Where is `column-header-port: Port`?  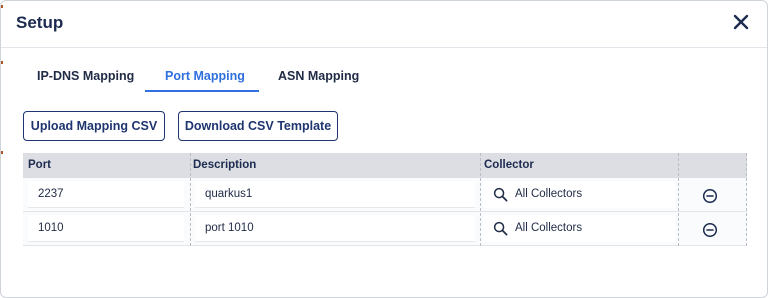
column-header-port: Port is located at coordinates (39, 165).